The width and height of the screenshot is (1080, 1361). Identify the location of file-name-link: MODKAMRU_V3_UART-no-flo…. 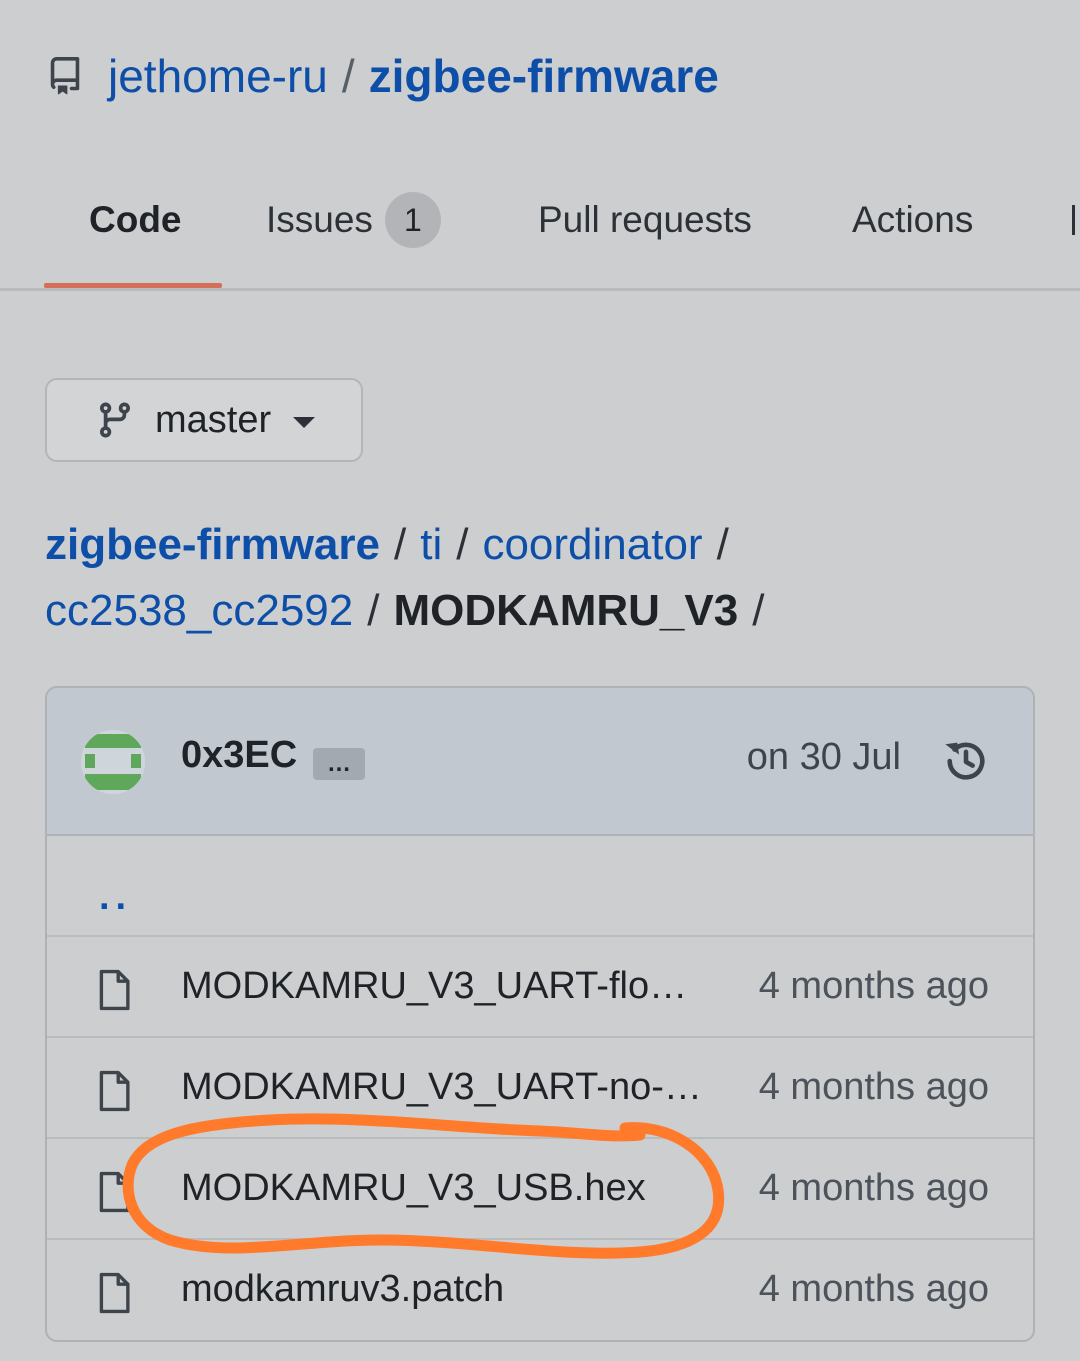
(446, 1087).